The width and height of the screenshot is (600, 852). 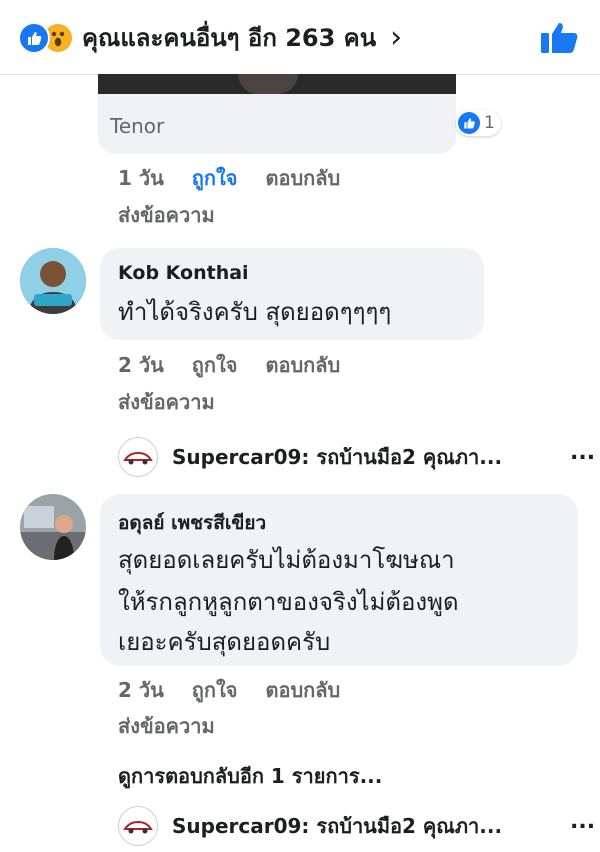 I want to click on reaction-summary: คุณและคนอื่นๆ อีก 263 คน ›, so click(x=210, y=37).